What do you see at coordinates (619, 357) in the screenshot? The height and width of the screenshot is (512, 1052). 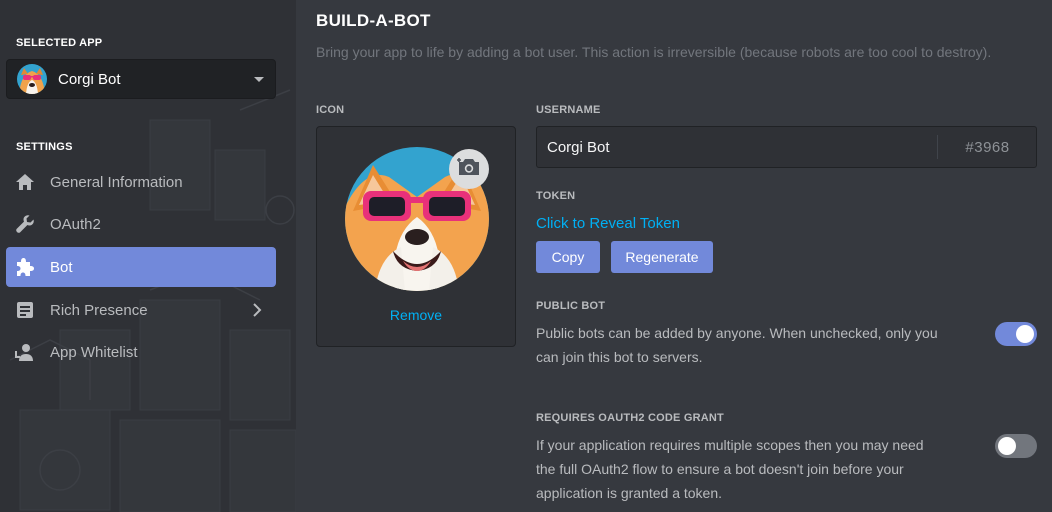 I see `public-bot-desc-line: can join this bot to servers.` at bounding box center [619, 357].